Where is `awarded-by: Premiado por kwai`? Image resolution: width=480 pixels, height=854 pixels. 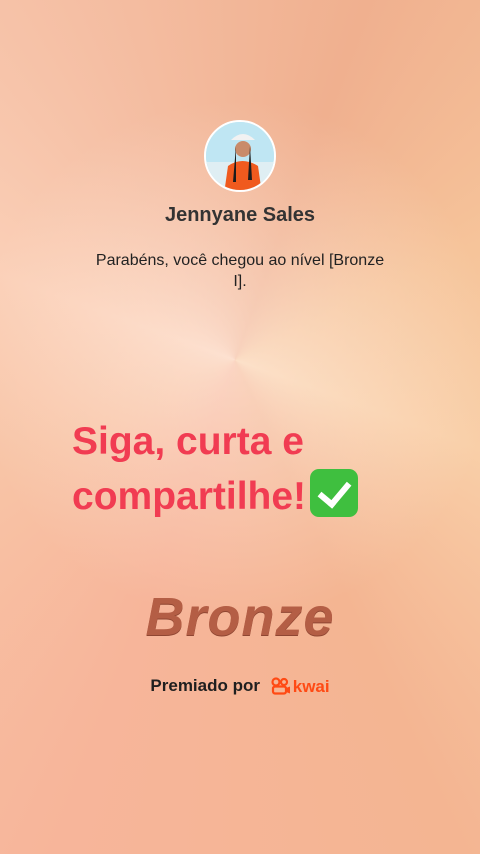
awarded-by: Premiado por kwai is located at coordinates (240, 686).